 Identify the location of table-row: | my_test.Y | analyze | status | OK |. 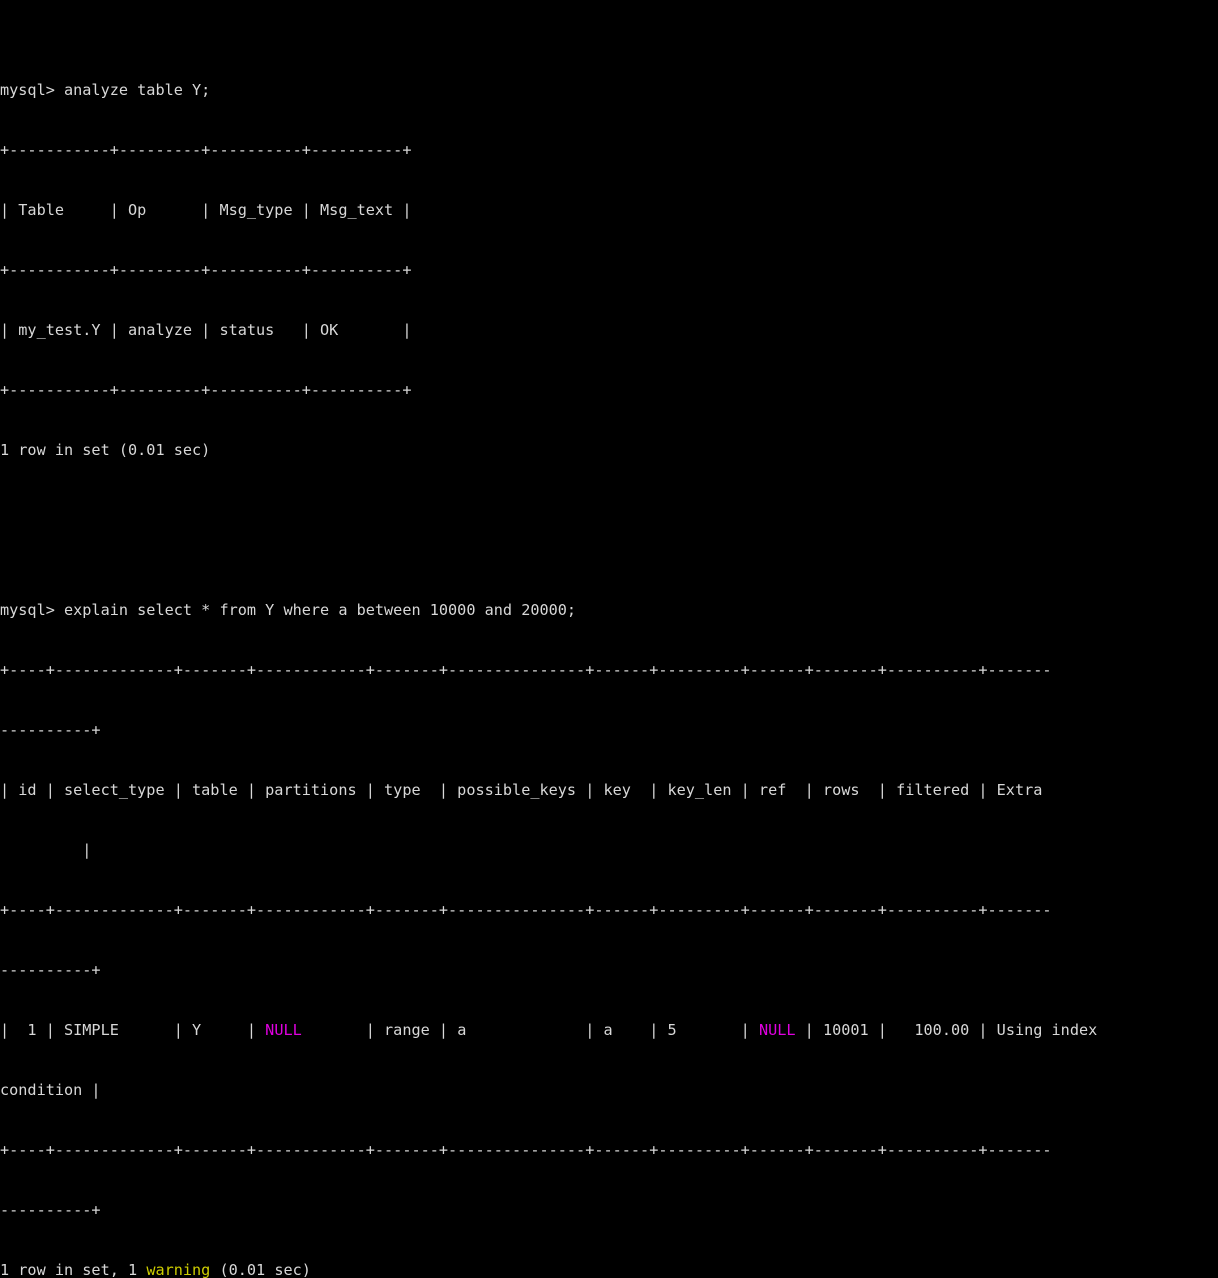
(206, 330).